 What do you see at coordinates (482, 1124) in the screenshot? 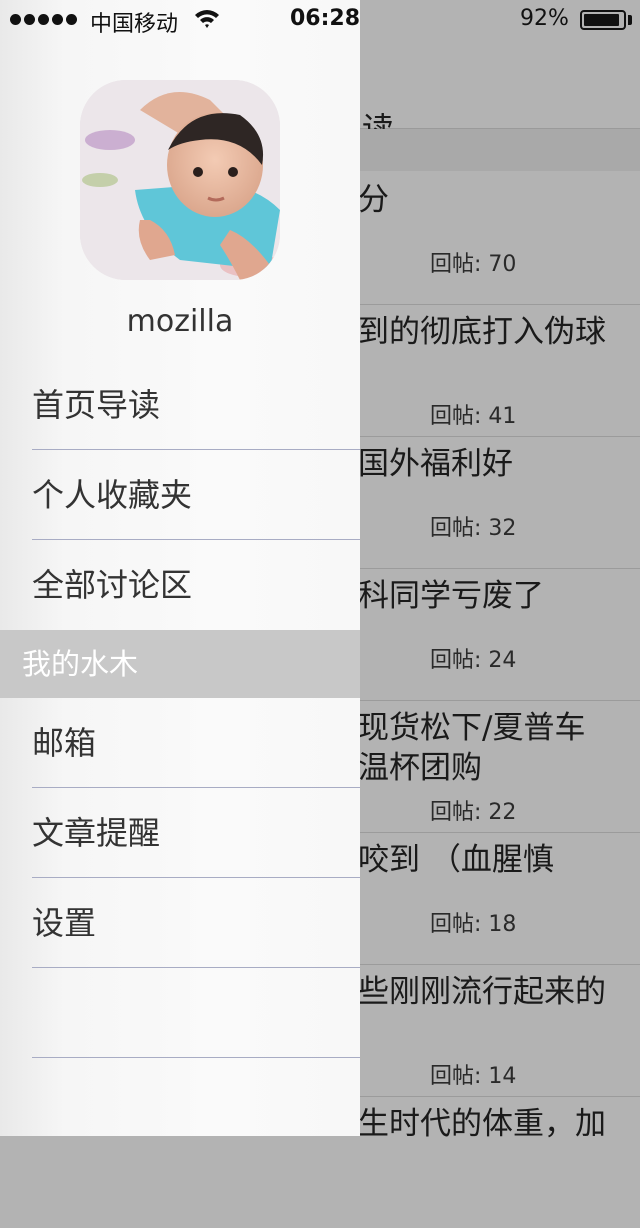
I see `article-title: 生时代的体重，加` at bounding box center [482, 1124].